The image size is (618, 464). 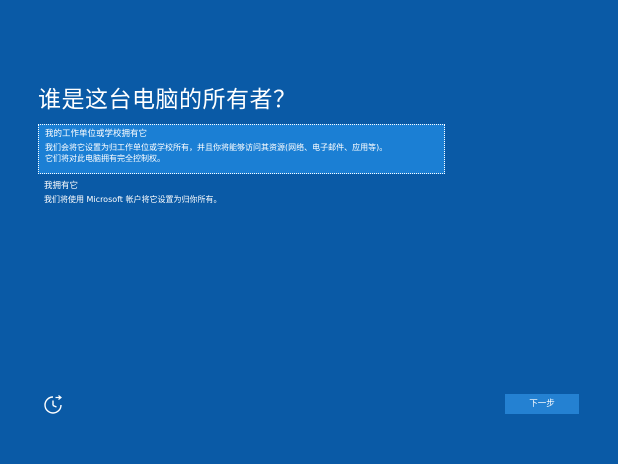 What do you see at coordinates (167, 100) in the screenshot?
I see `page-title: 谁是这台电脑的所有者？` at bounding box center [167, 100].